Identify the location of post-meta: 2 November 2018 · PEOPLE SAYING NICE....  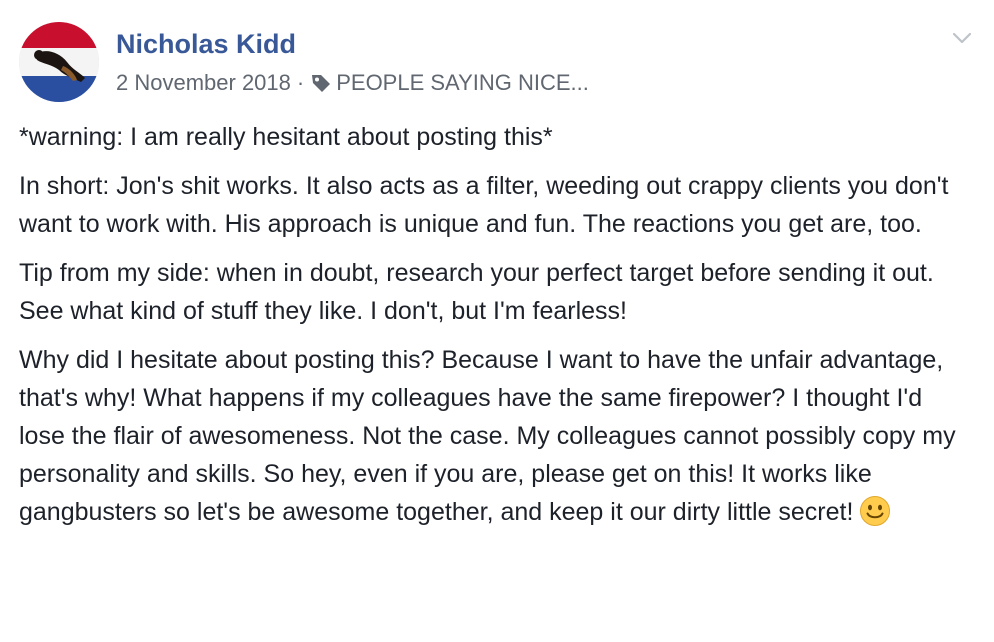
(352, 83).